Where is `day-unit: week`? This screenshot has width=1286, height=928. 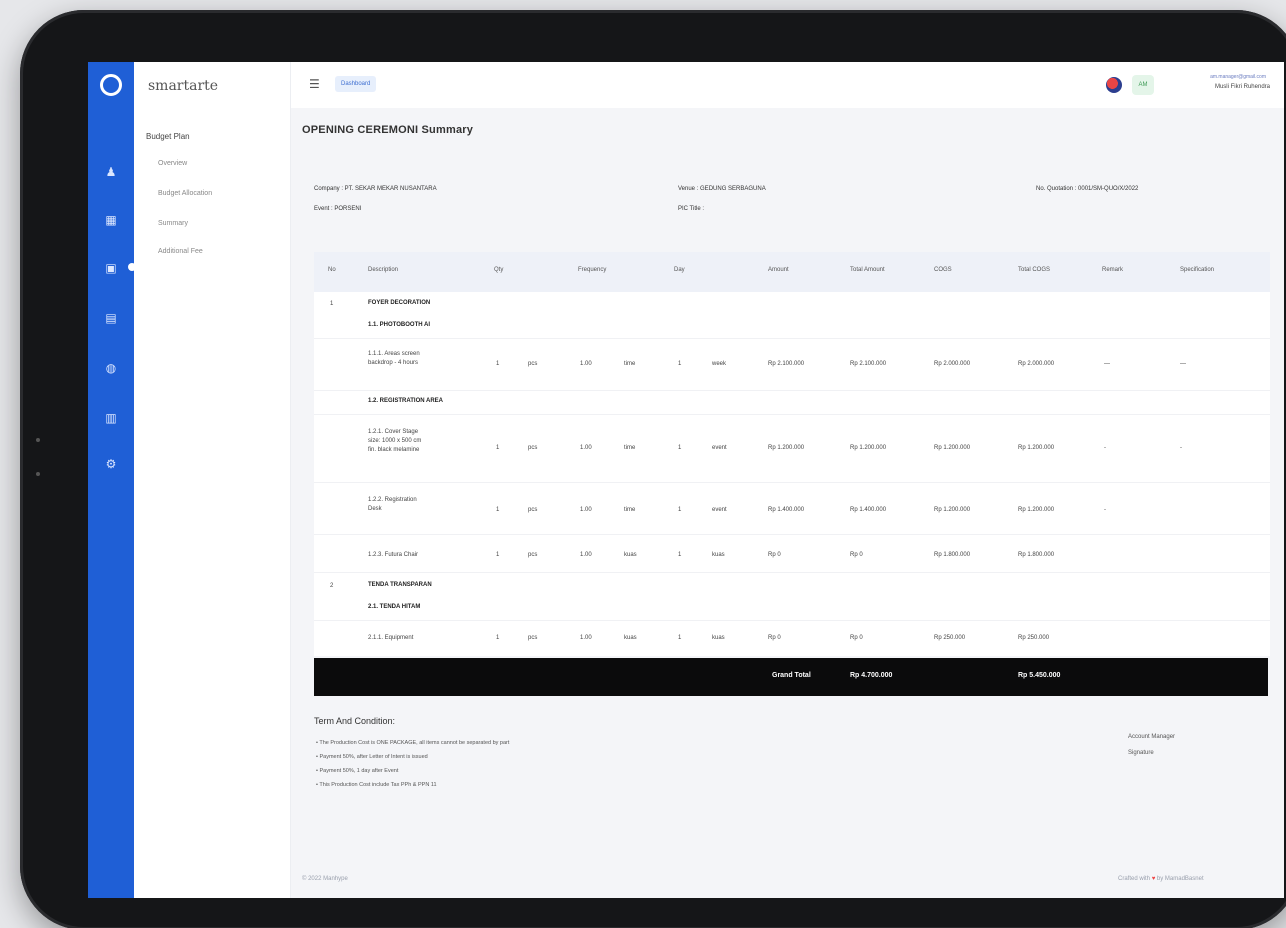 day-unit: week is located at coordinates (719, 364).